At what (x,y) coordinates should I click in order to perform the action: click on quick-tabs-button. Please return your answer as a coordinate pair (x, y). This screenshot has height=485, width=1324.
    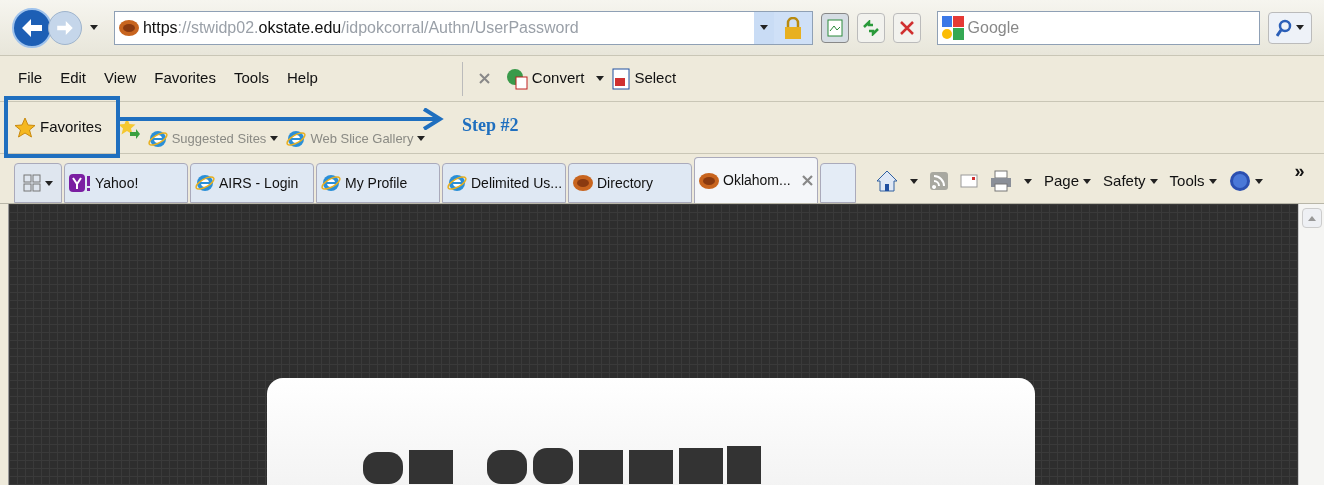
    Looking at the image, I should click on (38, 183).